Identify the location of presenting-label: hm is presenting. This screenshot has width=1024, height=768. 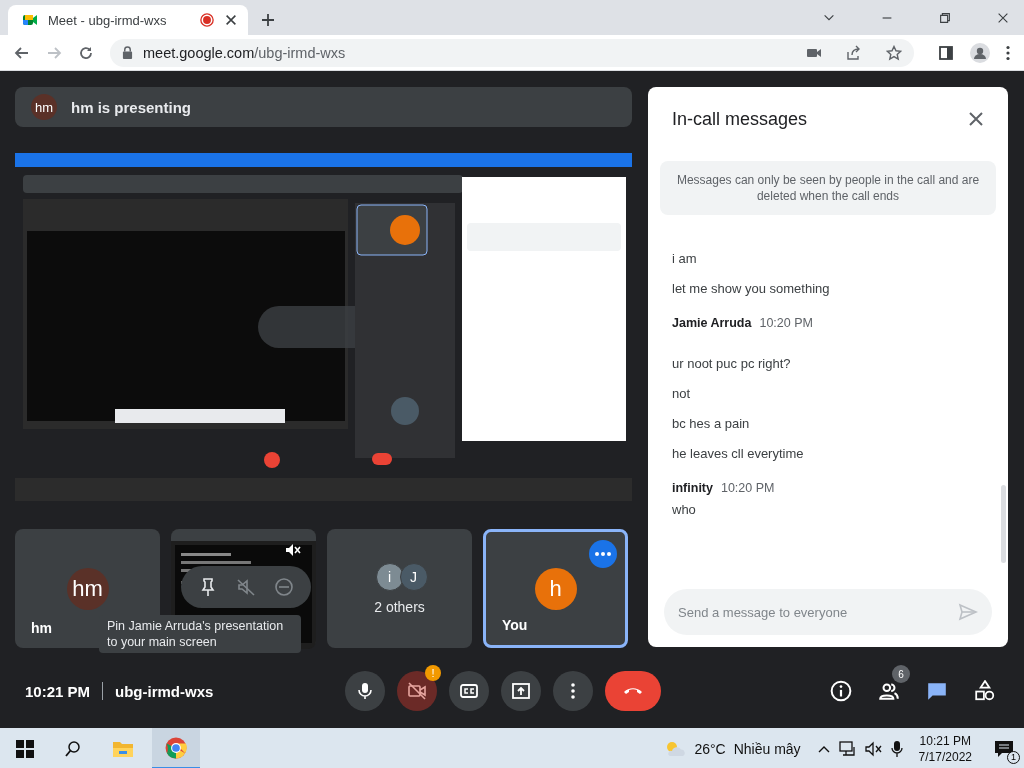
(131, 107).